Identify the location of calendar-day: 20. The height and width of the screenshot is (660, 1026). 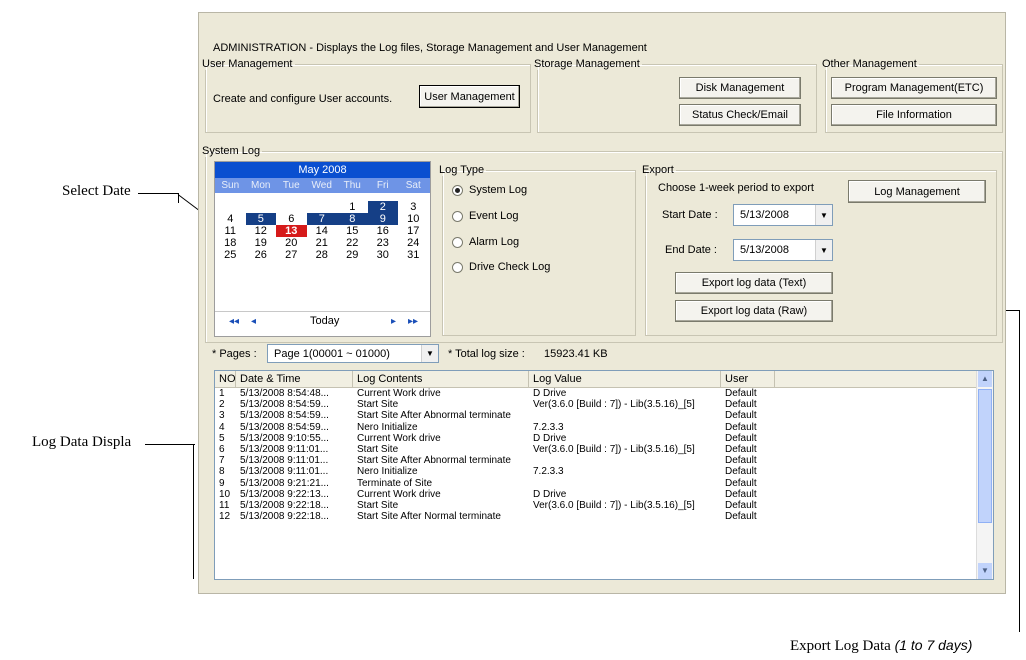
(291, 243).